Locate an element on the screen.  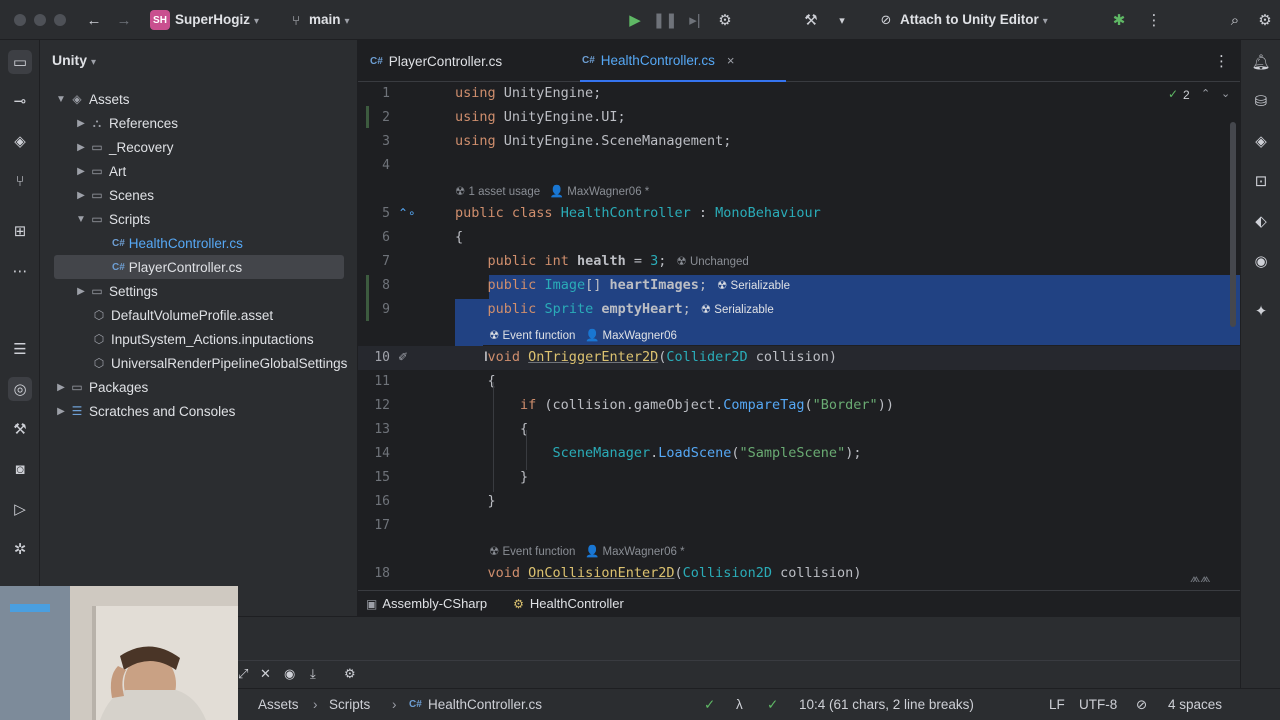
tree-node-urp-global-settings: ⬡ UniversalRenderPipelineGlobalSettings is located at coordinates (198, 363).